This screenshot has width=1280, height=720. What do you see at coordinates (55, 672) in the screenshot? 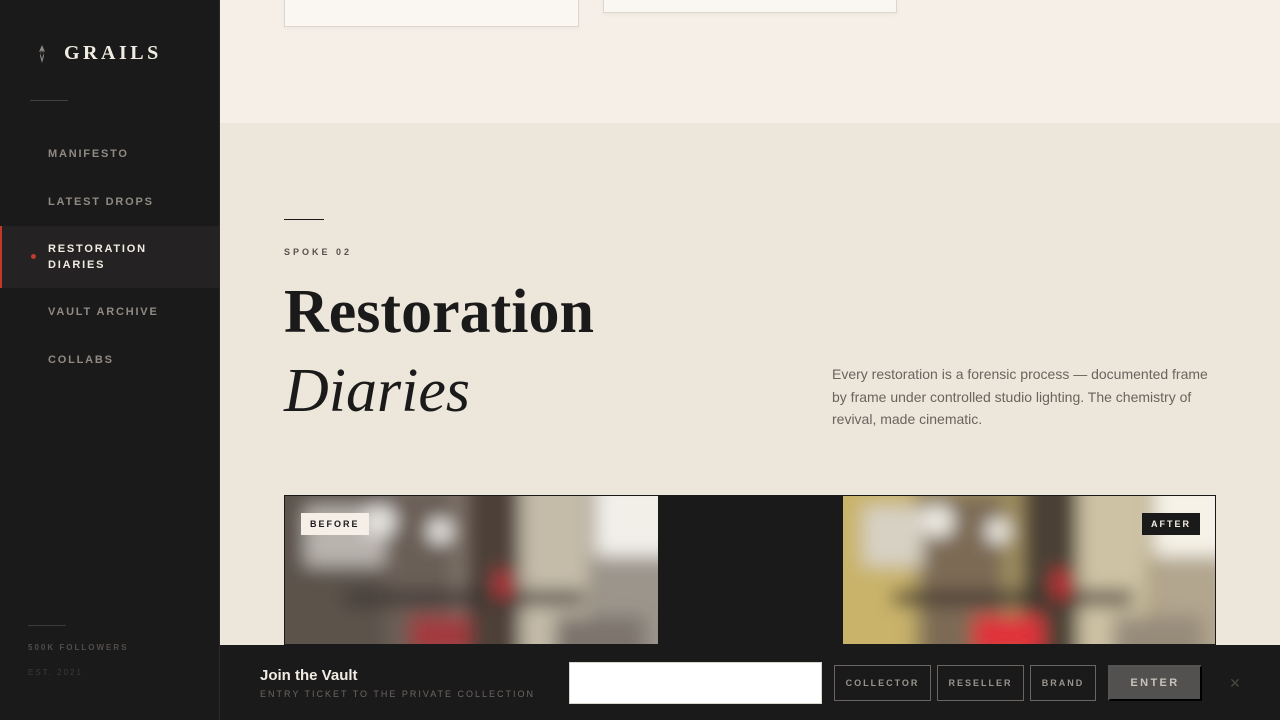
I see `established-year: EST. 2021` at bounding box center [55, 672].